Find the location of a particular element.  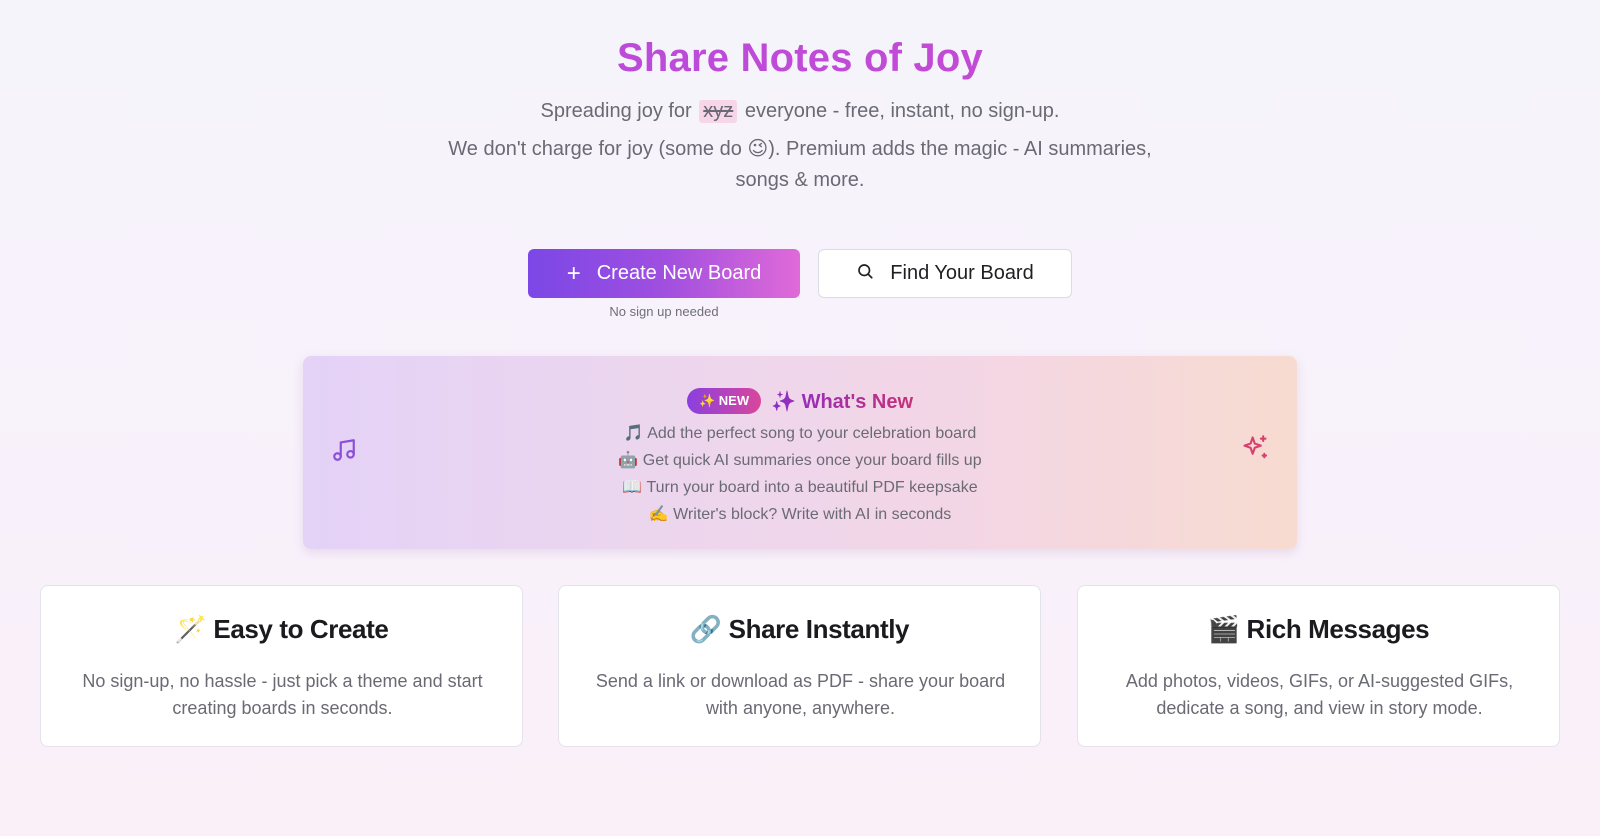

subtitle-struck-text: xyz is located at coordinates (718, 111).